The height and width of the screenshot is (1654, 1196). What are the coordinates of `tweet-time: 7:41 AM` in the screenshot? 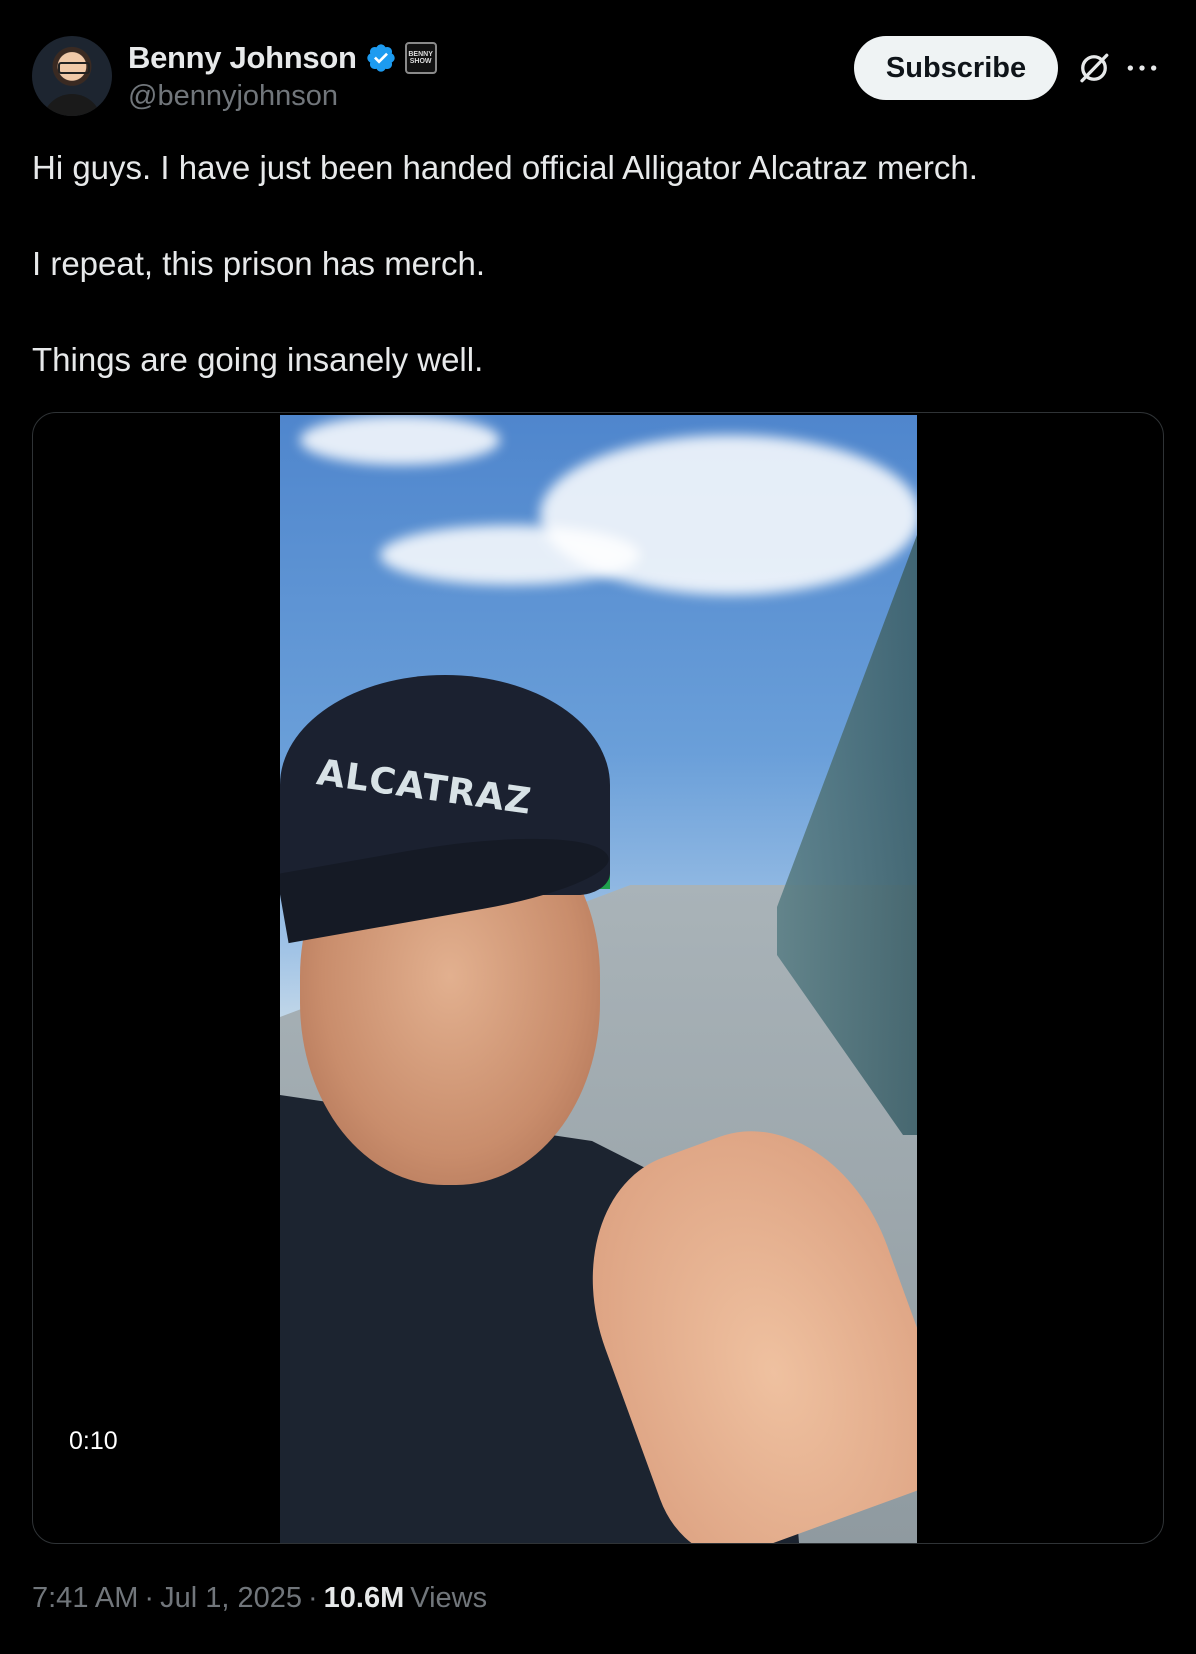 It's located at (85, 1598).